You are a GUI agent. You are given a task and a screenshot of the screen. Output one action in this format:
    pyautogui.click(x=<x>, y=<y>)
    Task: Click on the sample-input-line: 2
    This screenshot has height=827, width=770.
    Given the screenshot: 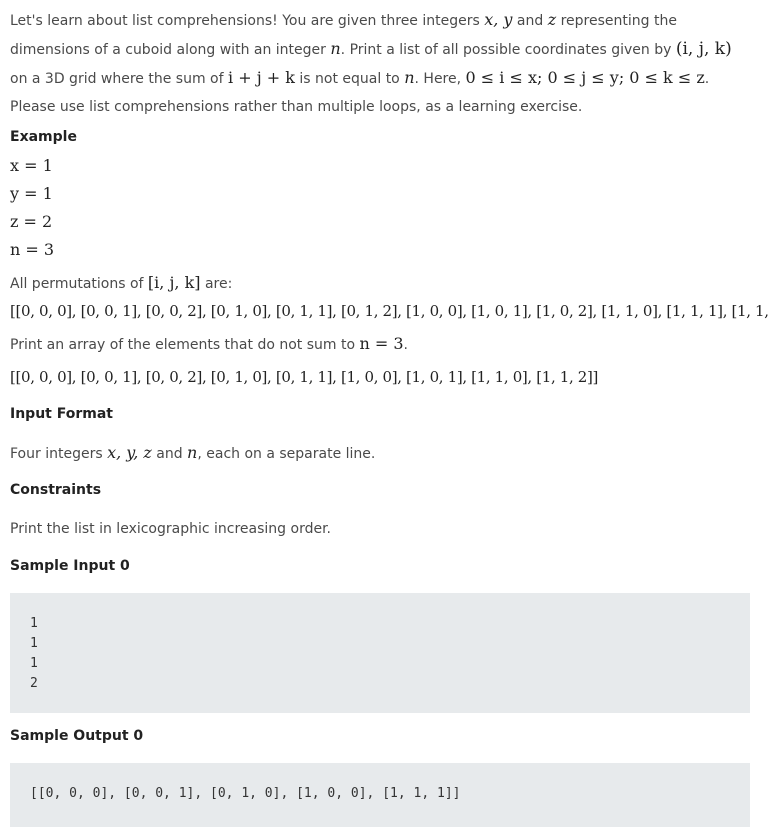 What is the action you would take?
    pyautogui.click(x=34, y=683)
    